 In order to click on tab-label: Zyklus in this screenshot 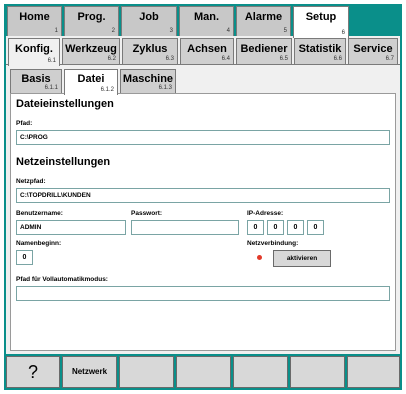, I will do `click(150, 49)`.